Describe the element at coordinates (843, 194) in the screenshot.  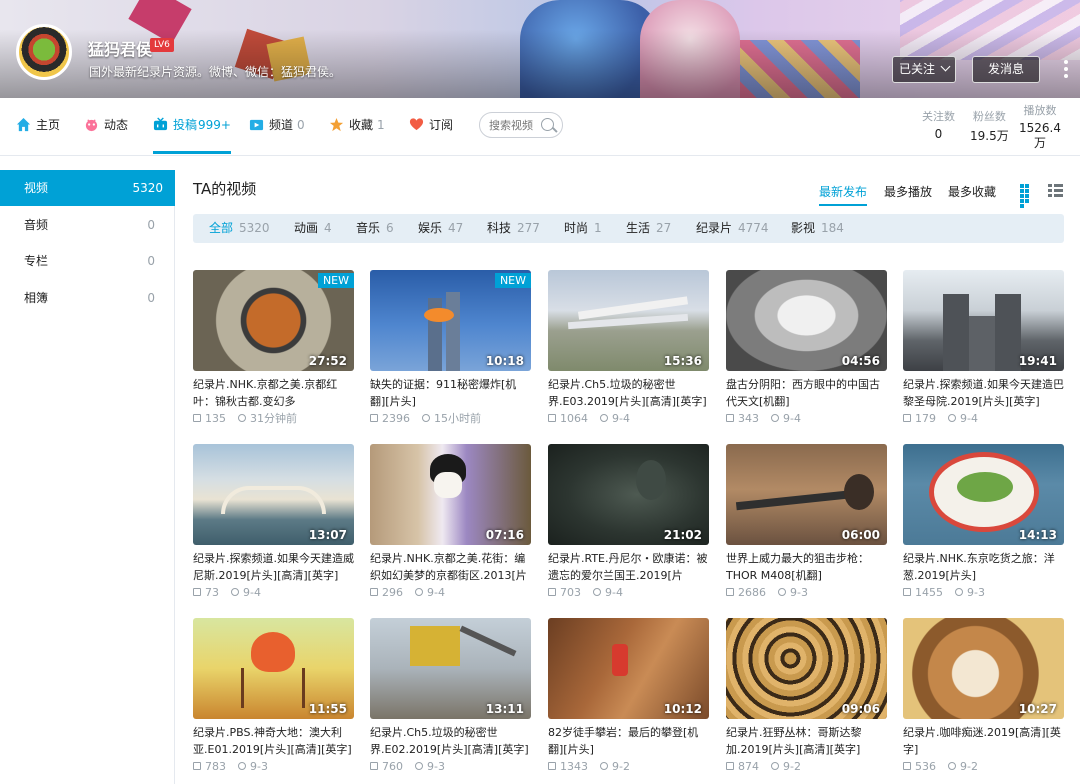
I see `sort-latest: 最新发布` at that location.